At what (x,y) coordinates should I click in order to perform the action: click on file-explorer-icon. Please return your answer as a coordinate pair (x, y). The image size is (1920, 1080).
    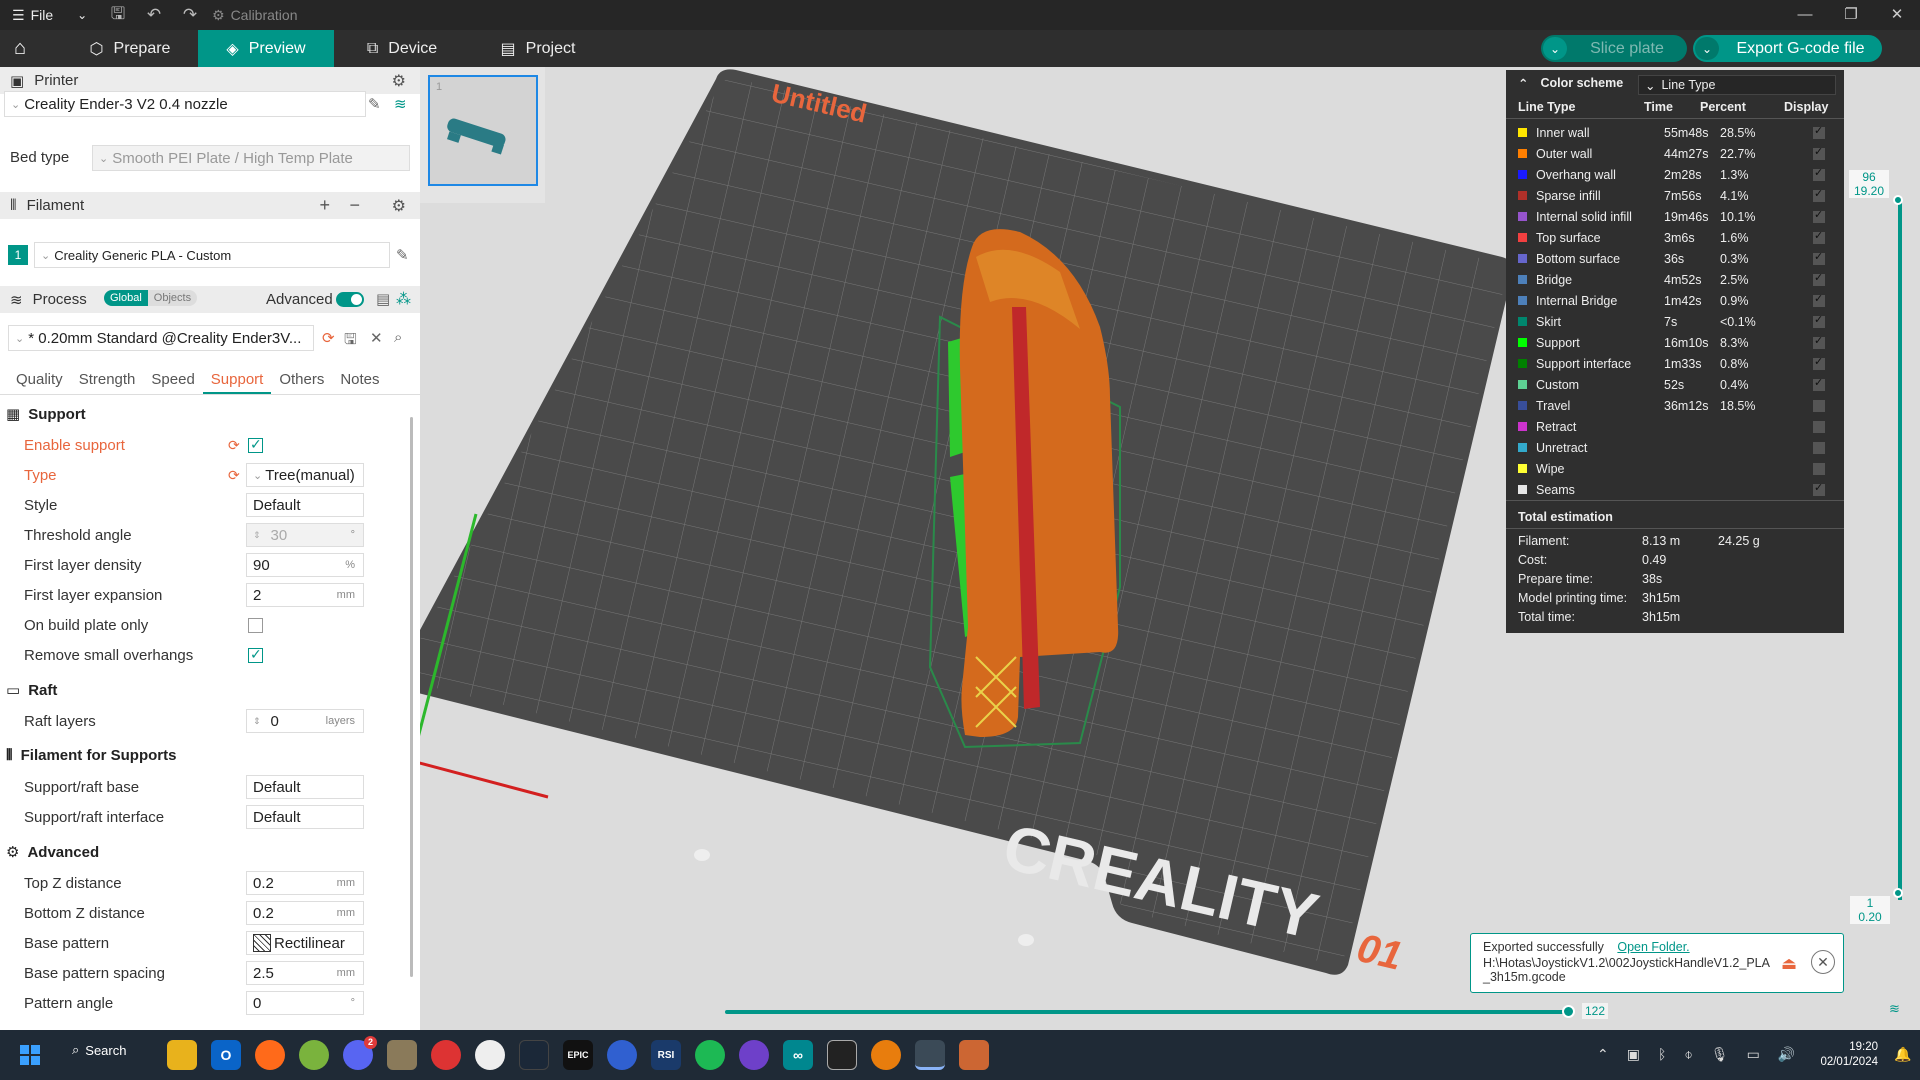
    Looking at the image, I should click on (182, 1055).